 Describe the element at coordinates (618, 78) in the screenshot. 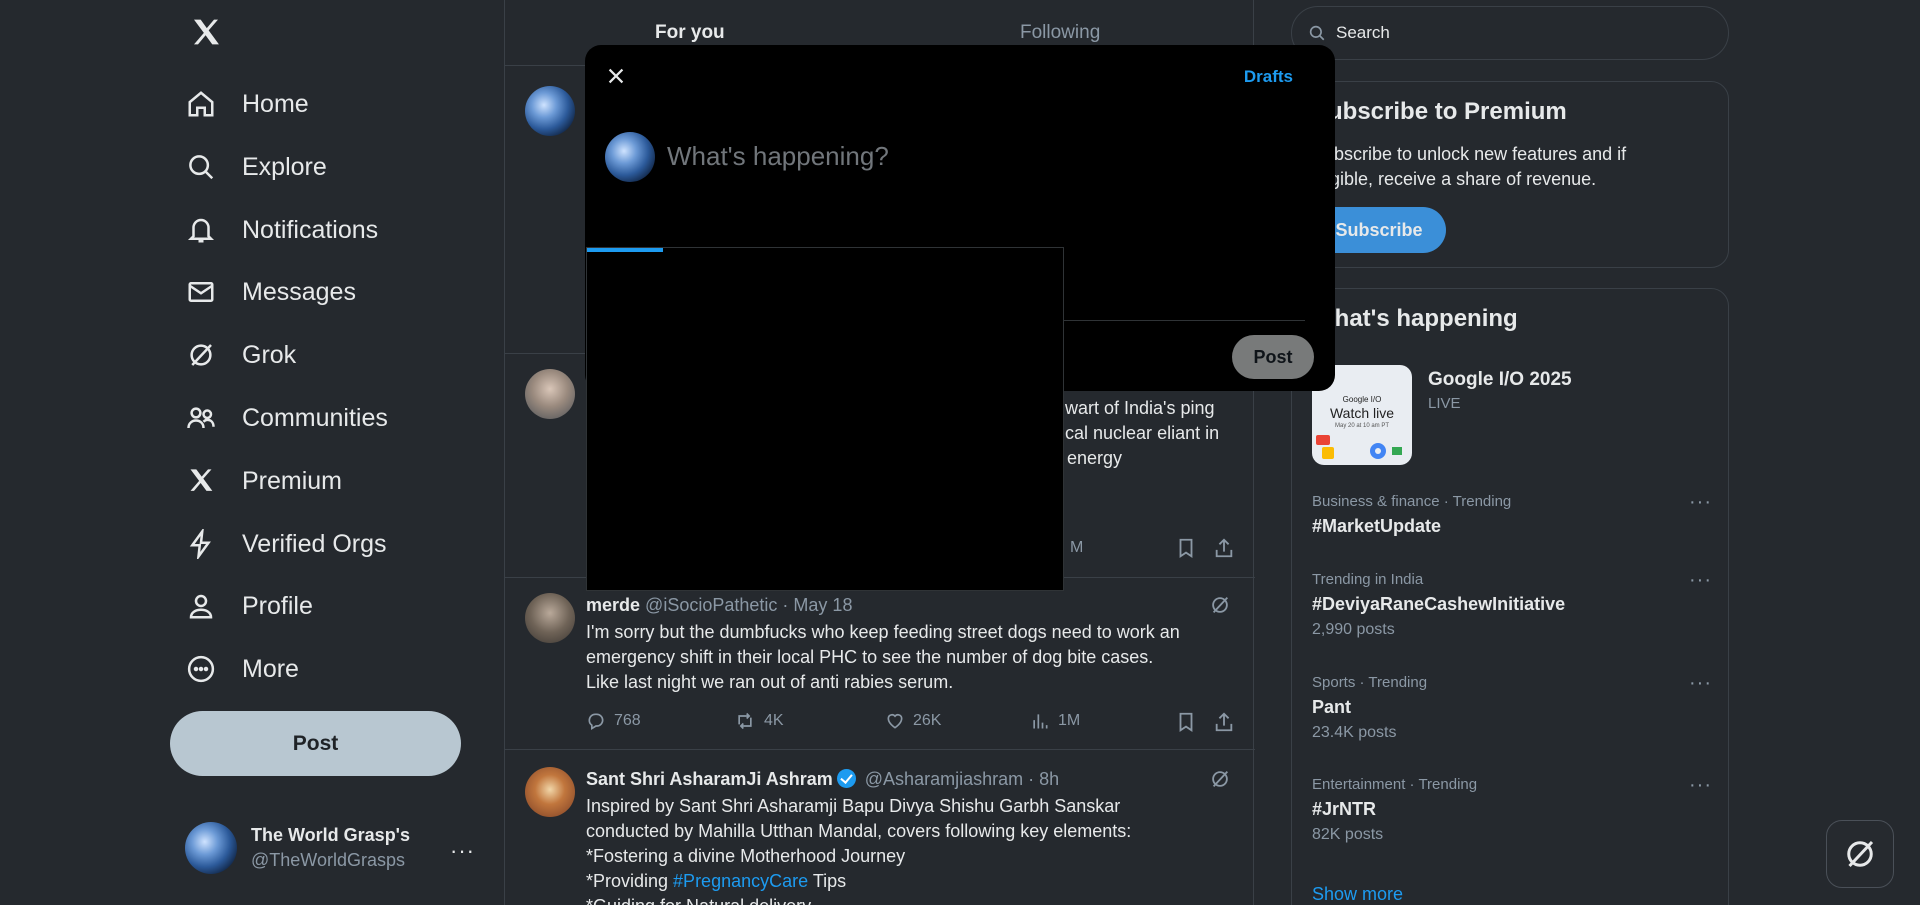

I see `close-icon` at that location.